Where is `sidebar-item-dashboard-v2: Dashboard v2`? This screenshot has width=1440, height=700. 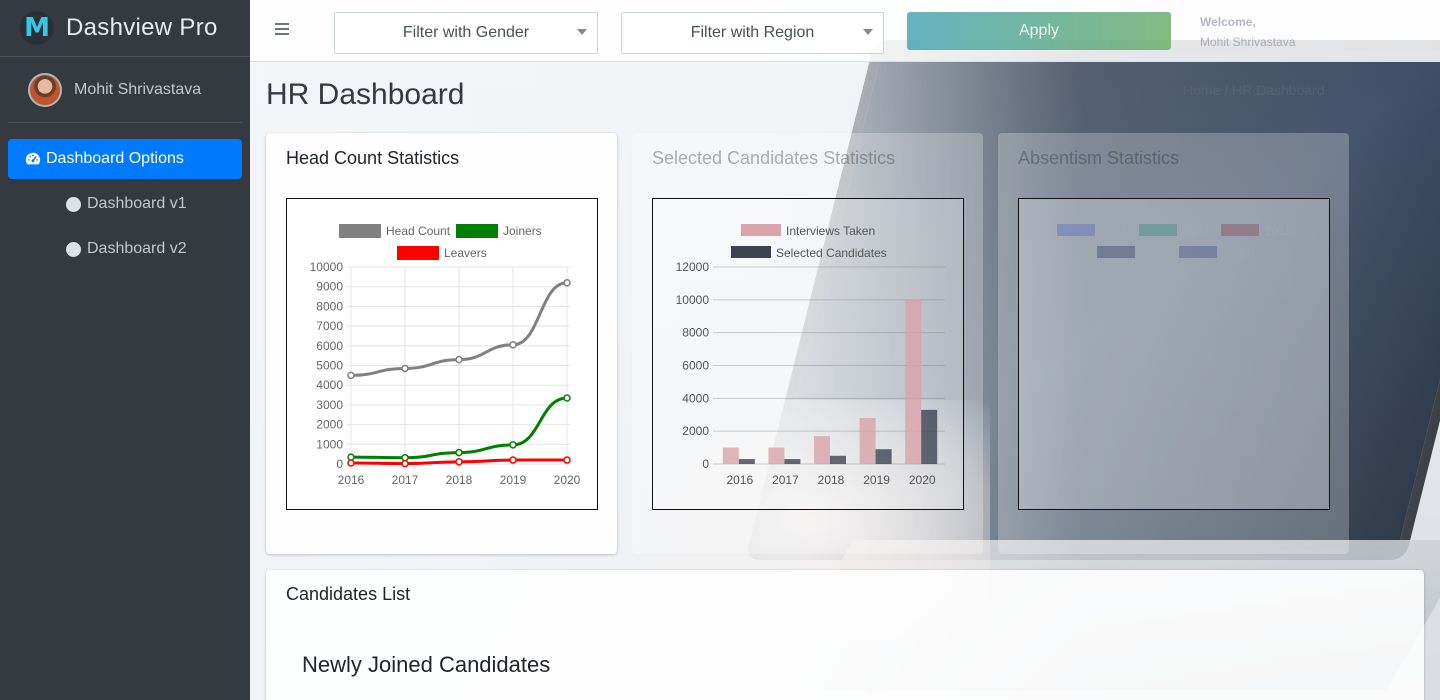
sidebar-item-dashboard-v2: Dashboard v2 is located at coordinates (125, 249).